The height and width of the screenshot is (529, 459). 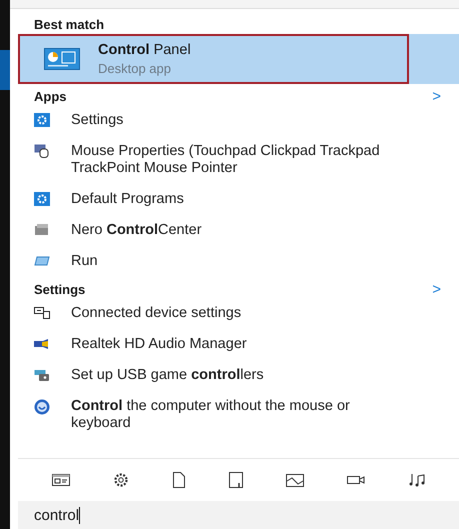 I want to click on result-item: Connected device settings, so click(x=238, y=313).